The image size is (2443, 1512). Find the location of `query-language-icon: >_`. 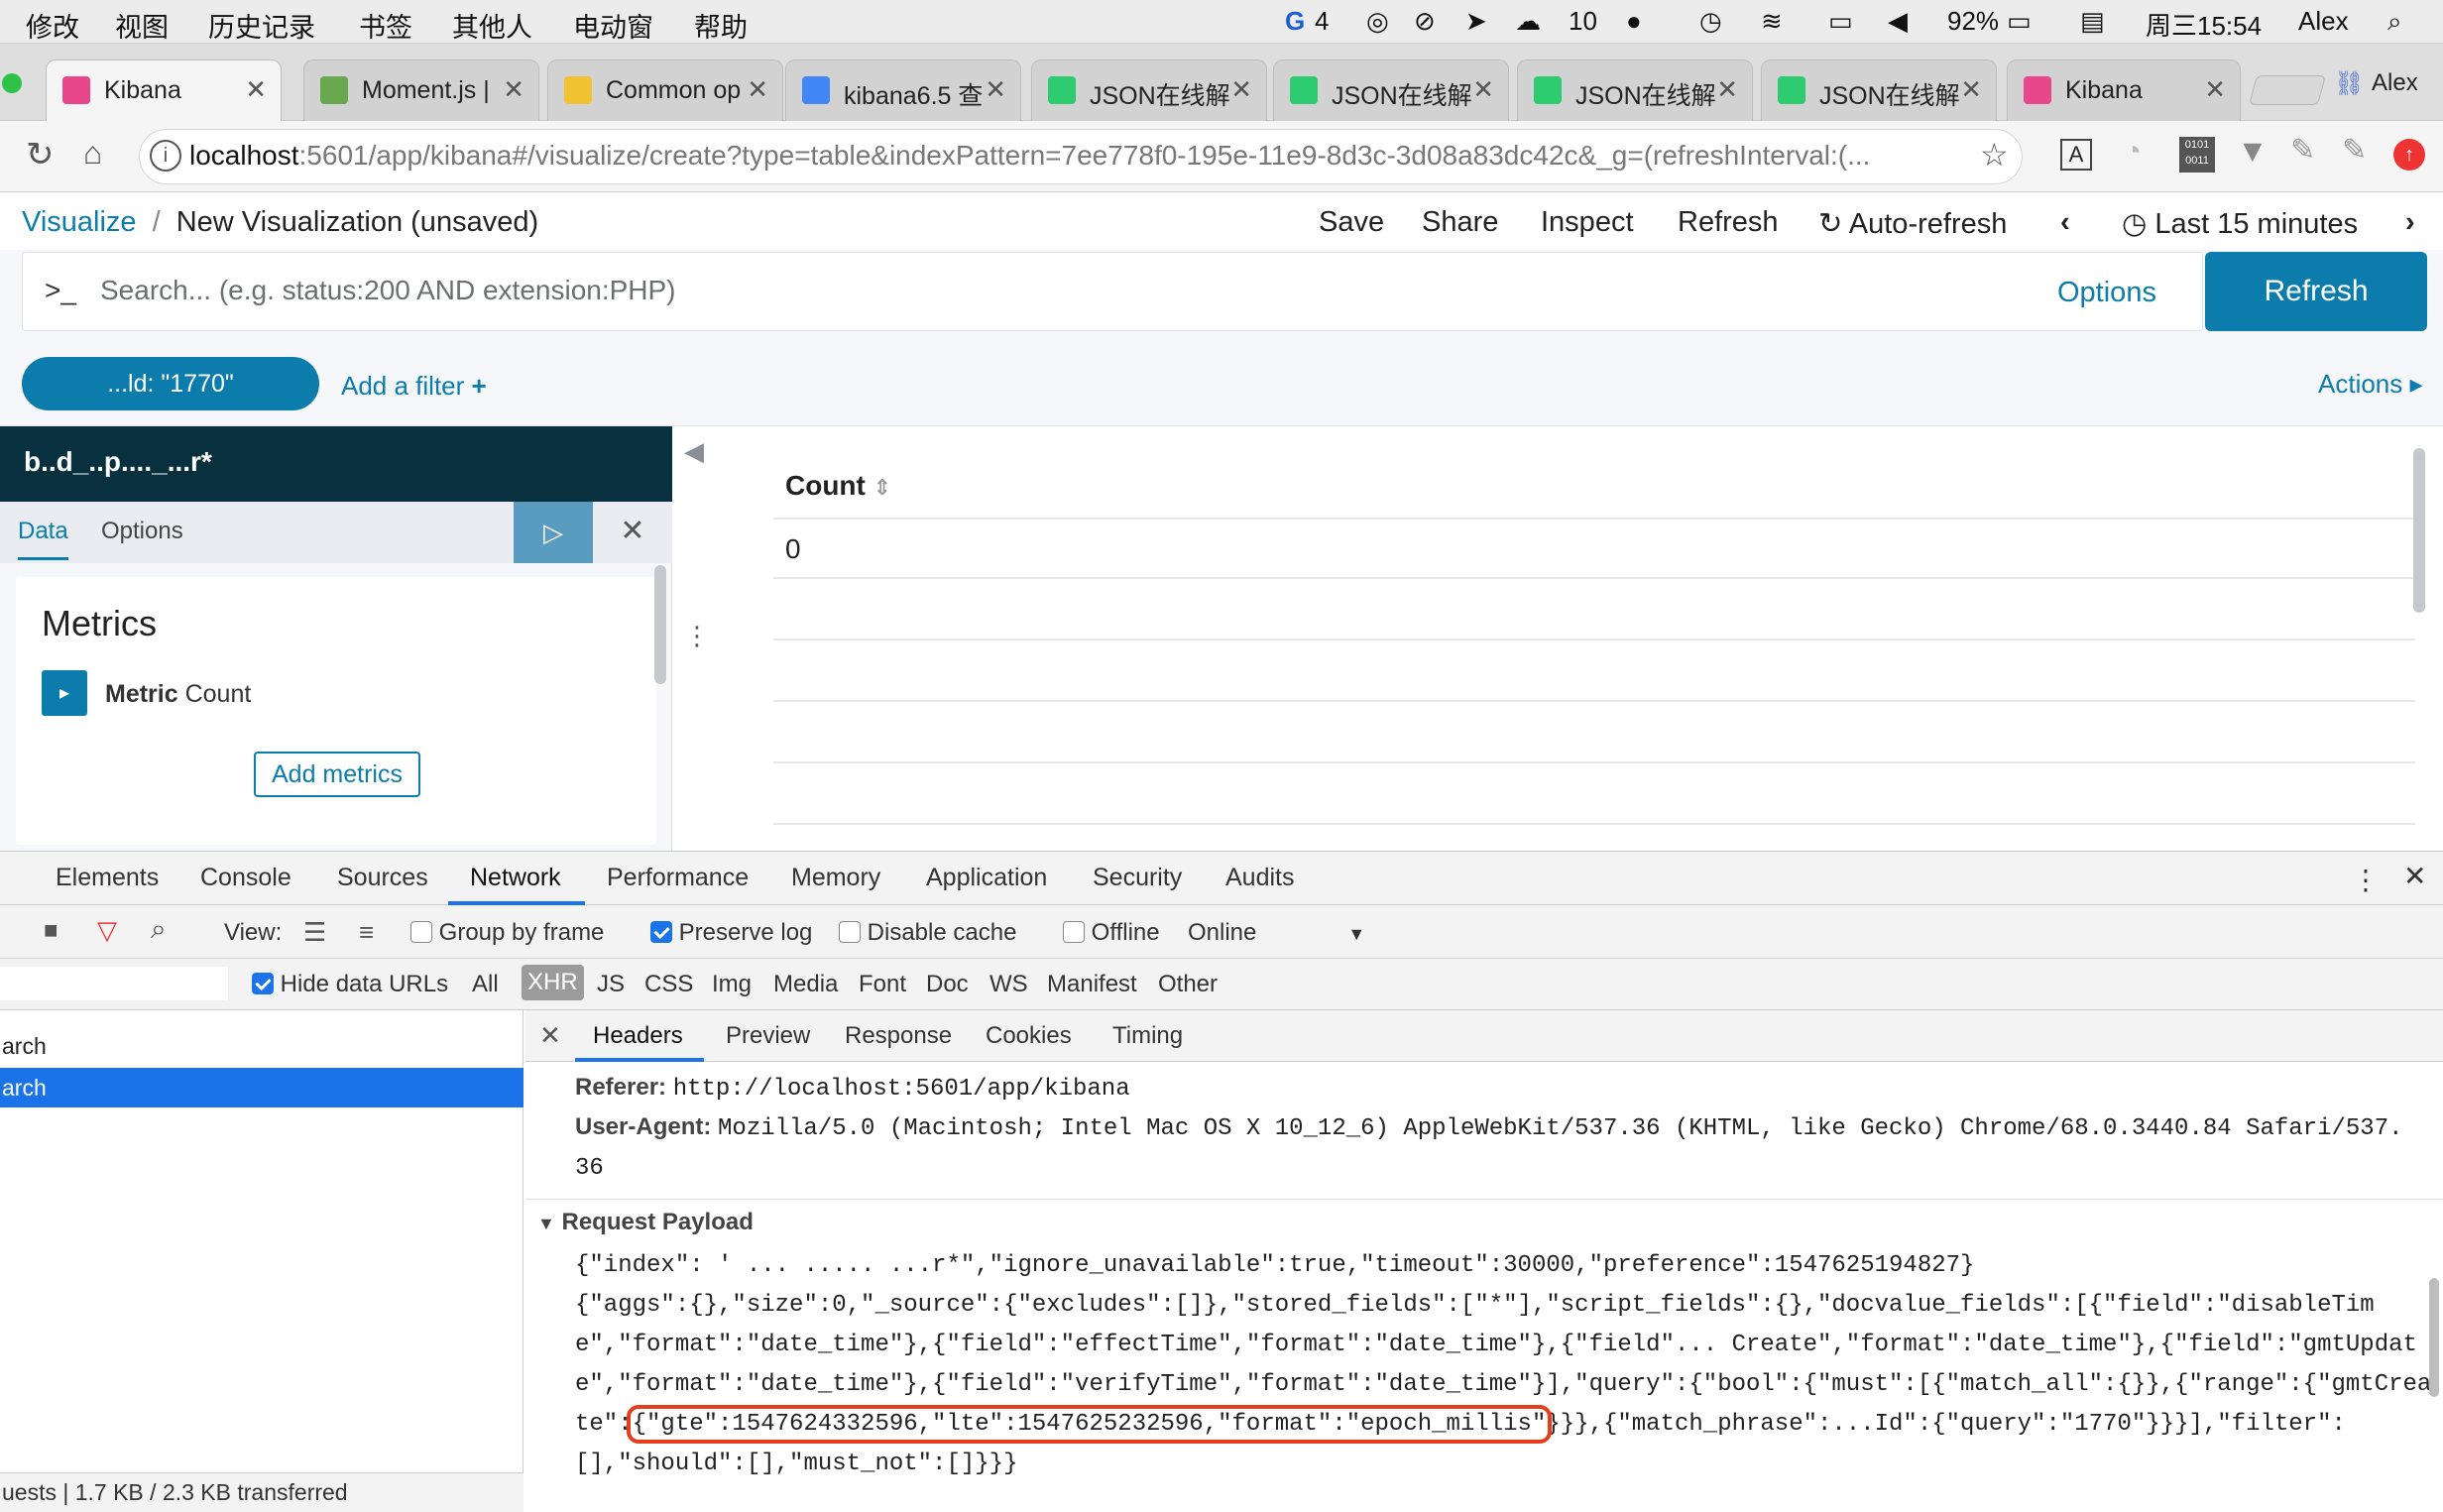

query-language-icon: >_ is located at coordinates (60, 290).